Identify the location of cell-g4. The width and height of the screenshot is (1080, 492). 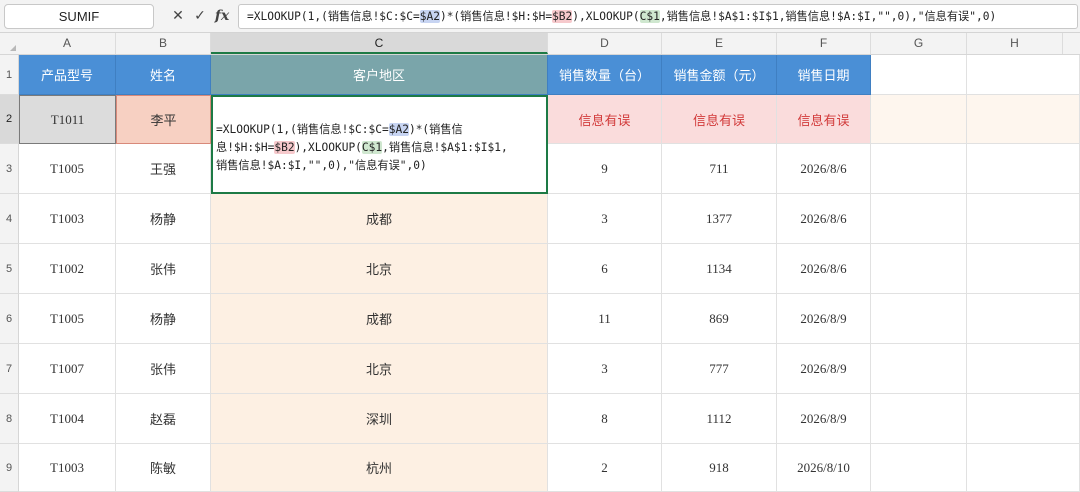
(919, 219).